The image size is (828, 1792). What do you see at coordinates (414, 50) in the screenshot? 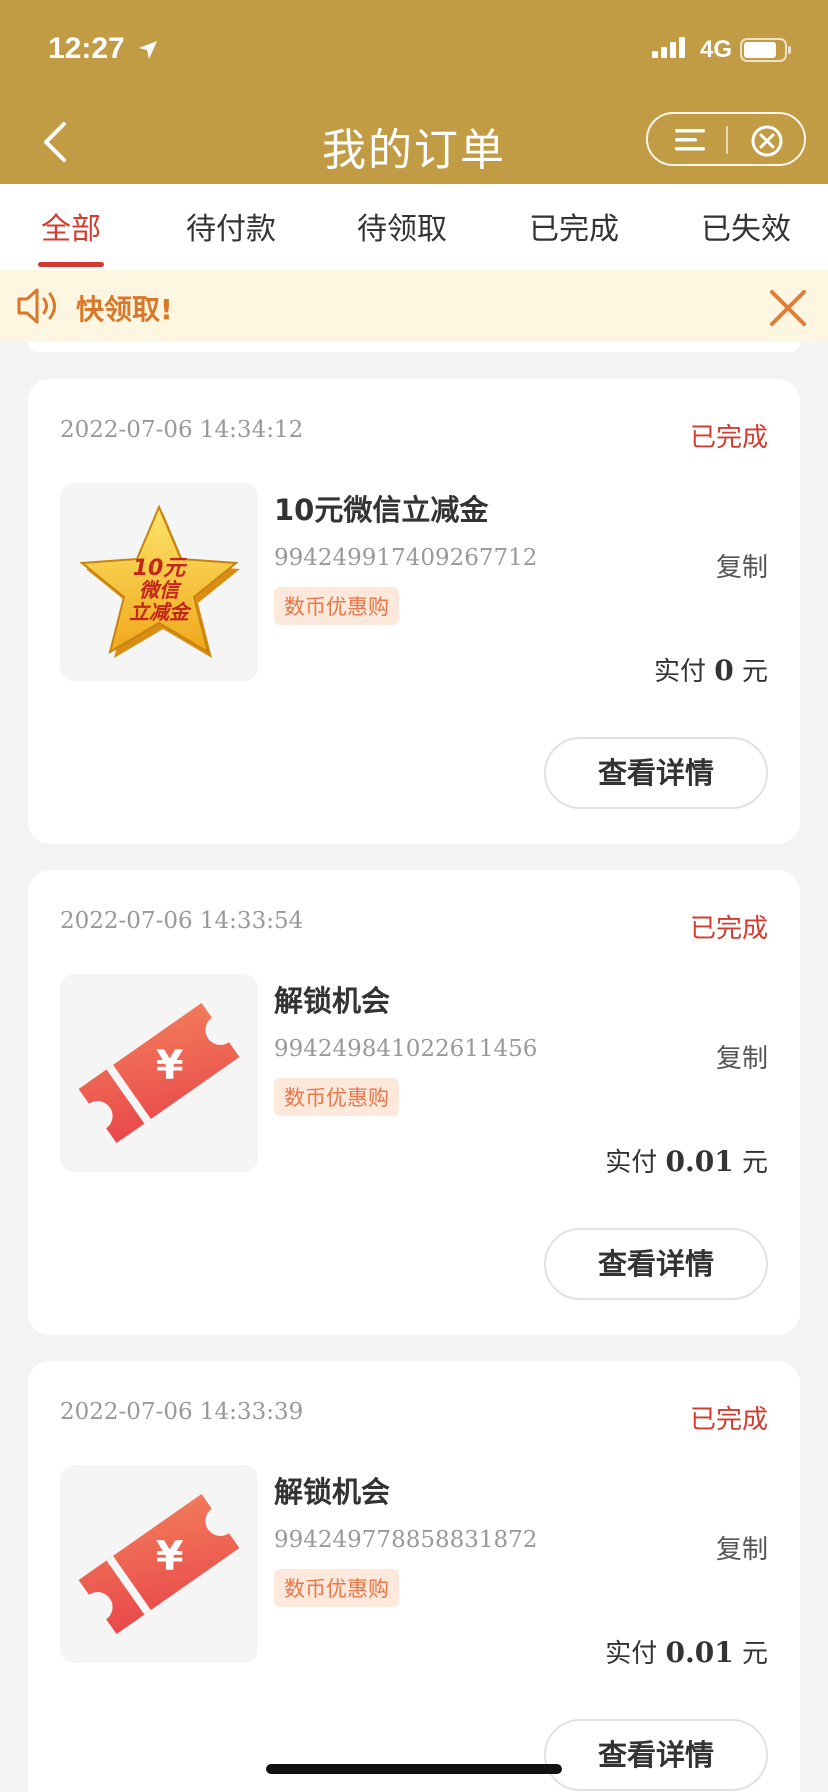
I see `status-bar: 12:27 4G` at bounding box center [414, 50].